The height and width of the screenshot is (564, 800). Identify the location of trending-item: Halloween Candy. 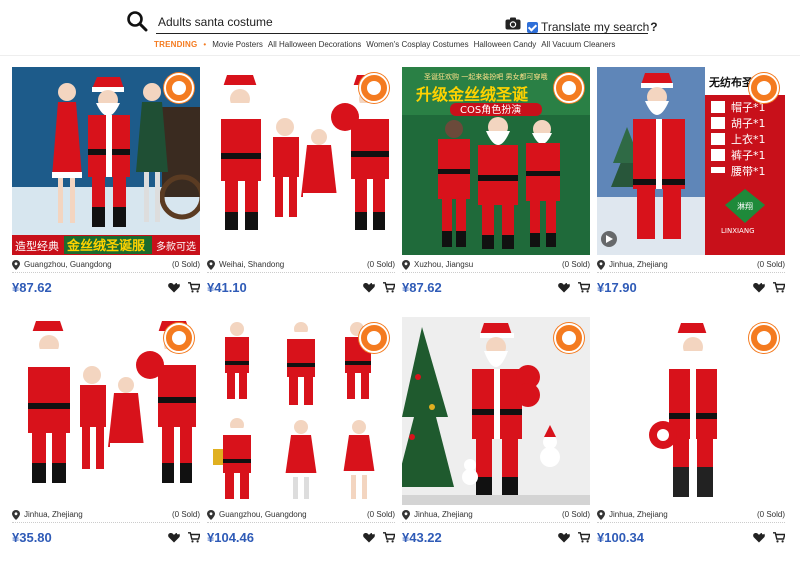
(505, 44).